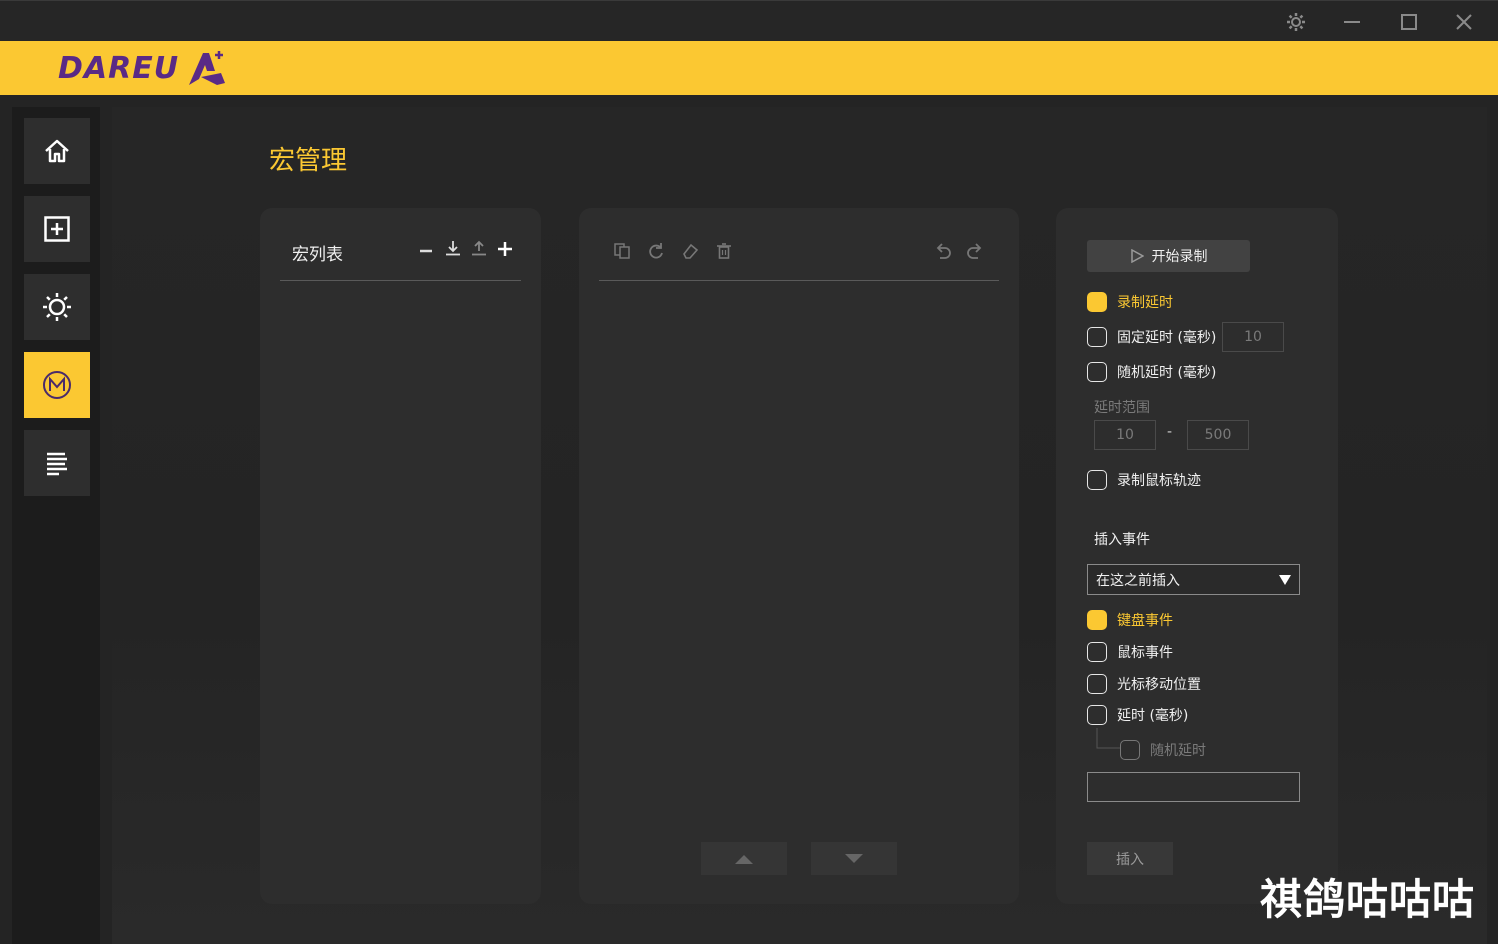 The width and height of the screenshot is (1498, 944). I want to click on minus-icon, so click(426, 251).